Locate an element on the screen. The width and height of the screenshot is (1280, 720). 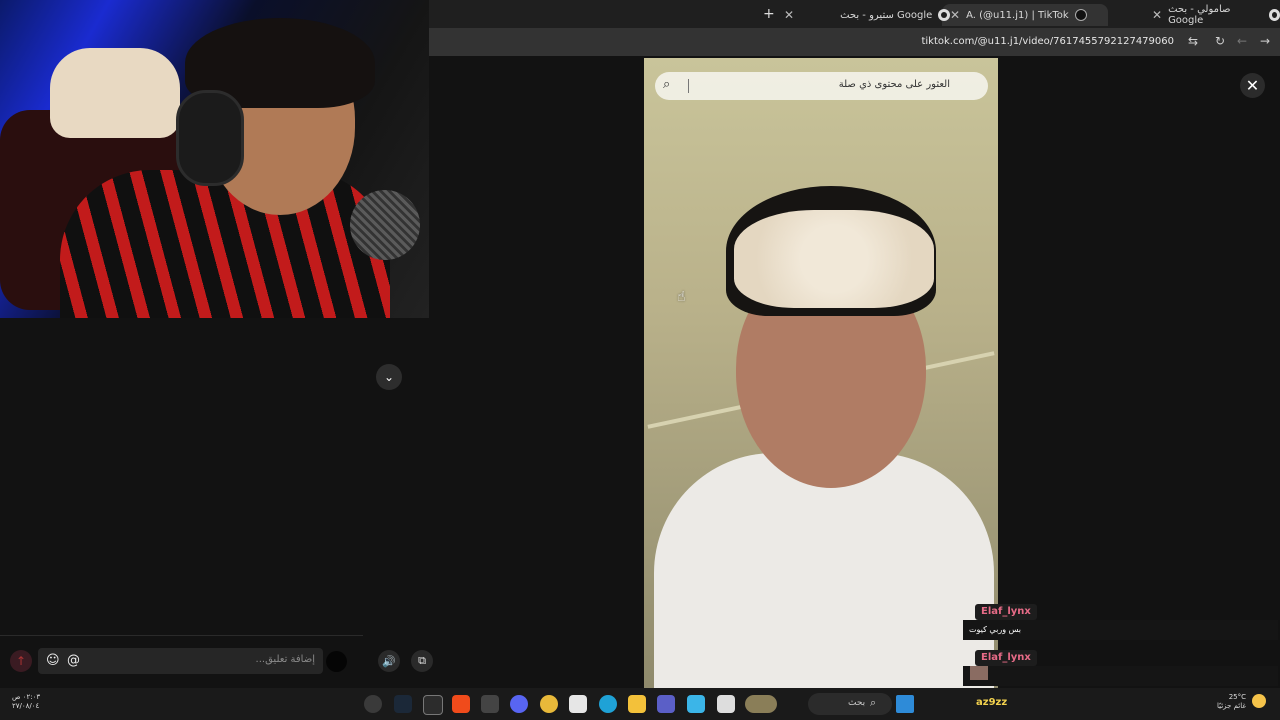
widgets-icon is located at coordinates (761, 704).